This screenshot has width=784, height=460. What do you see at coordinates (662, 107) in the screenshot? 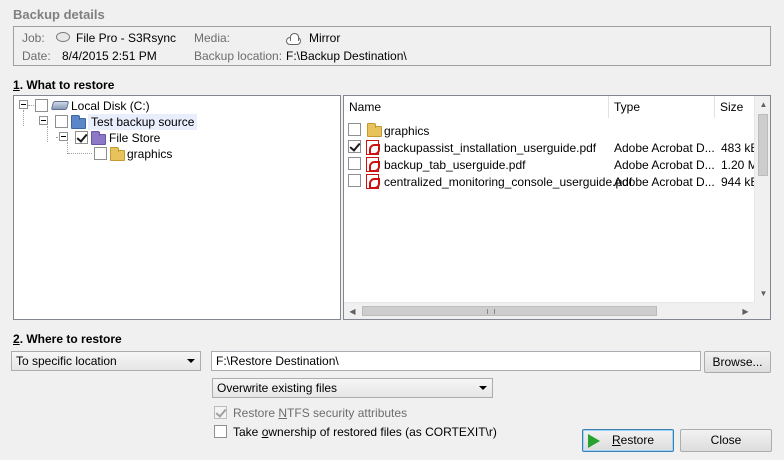
I see `column-header-type: Type` at bounding box center [662, 107].